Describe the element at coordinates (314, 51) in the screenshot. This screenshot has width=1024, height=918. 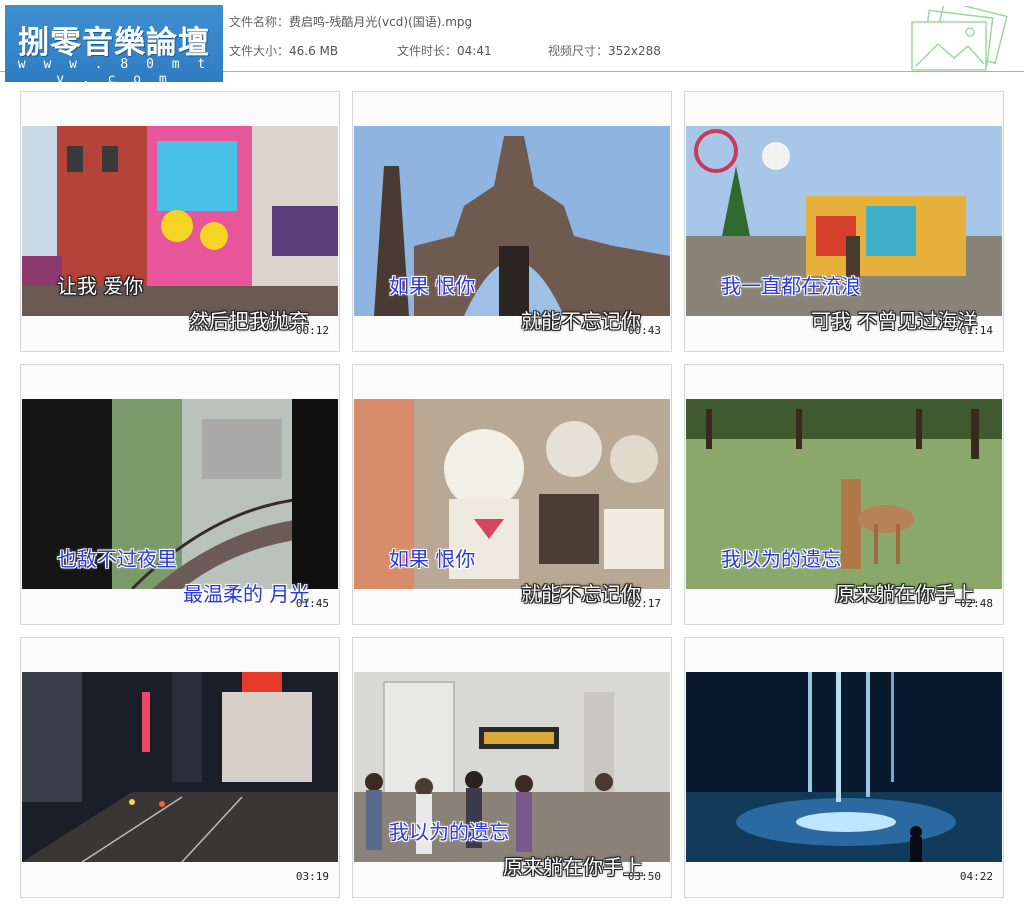
I see `file-size-value: 46.6 MB` at that location.